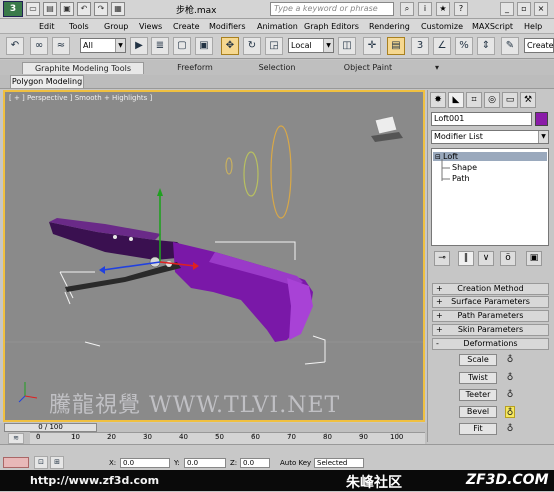 This screenshot has width=554, height=492. What do you see at coordinates (443, 9) in the screenshot?
I see `star-icon: ★` at bounding box center [443, 9].